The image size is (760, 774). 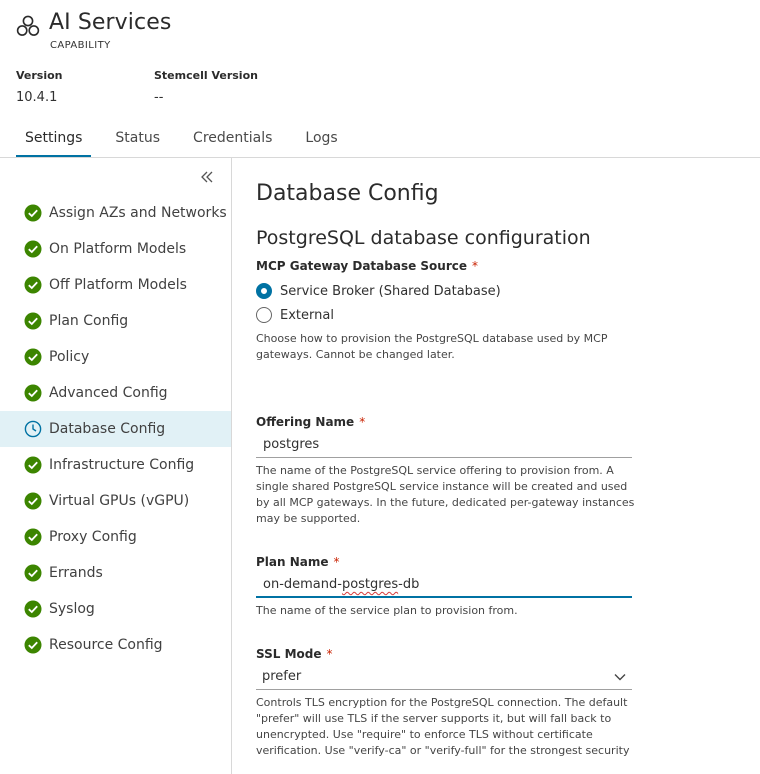 What do you see at coordinates (107, 429) in the screenshot?
I see `sidebar-item-label: Database Config` at bounding box center [107, 429].